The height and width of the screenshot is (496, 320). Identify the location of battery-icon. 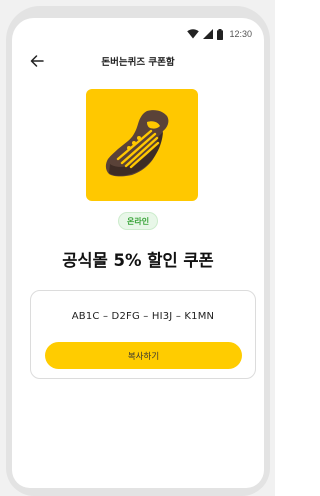
(220, 34).